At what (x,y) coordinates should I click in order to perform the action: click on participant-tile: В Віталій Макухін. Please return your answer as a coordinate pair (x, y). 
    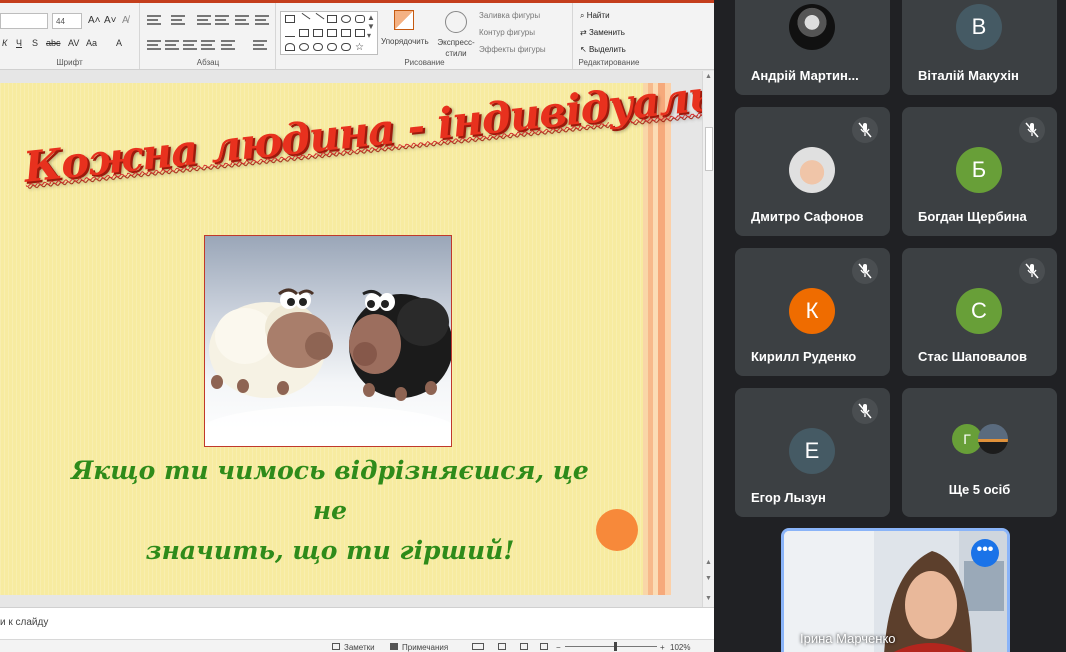
    Looking at the image, I should click on (979, 47).